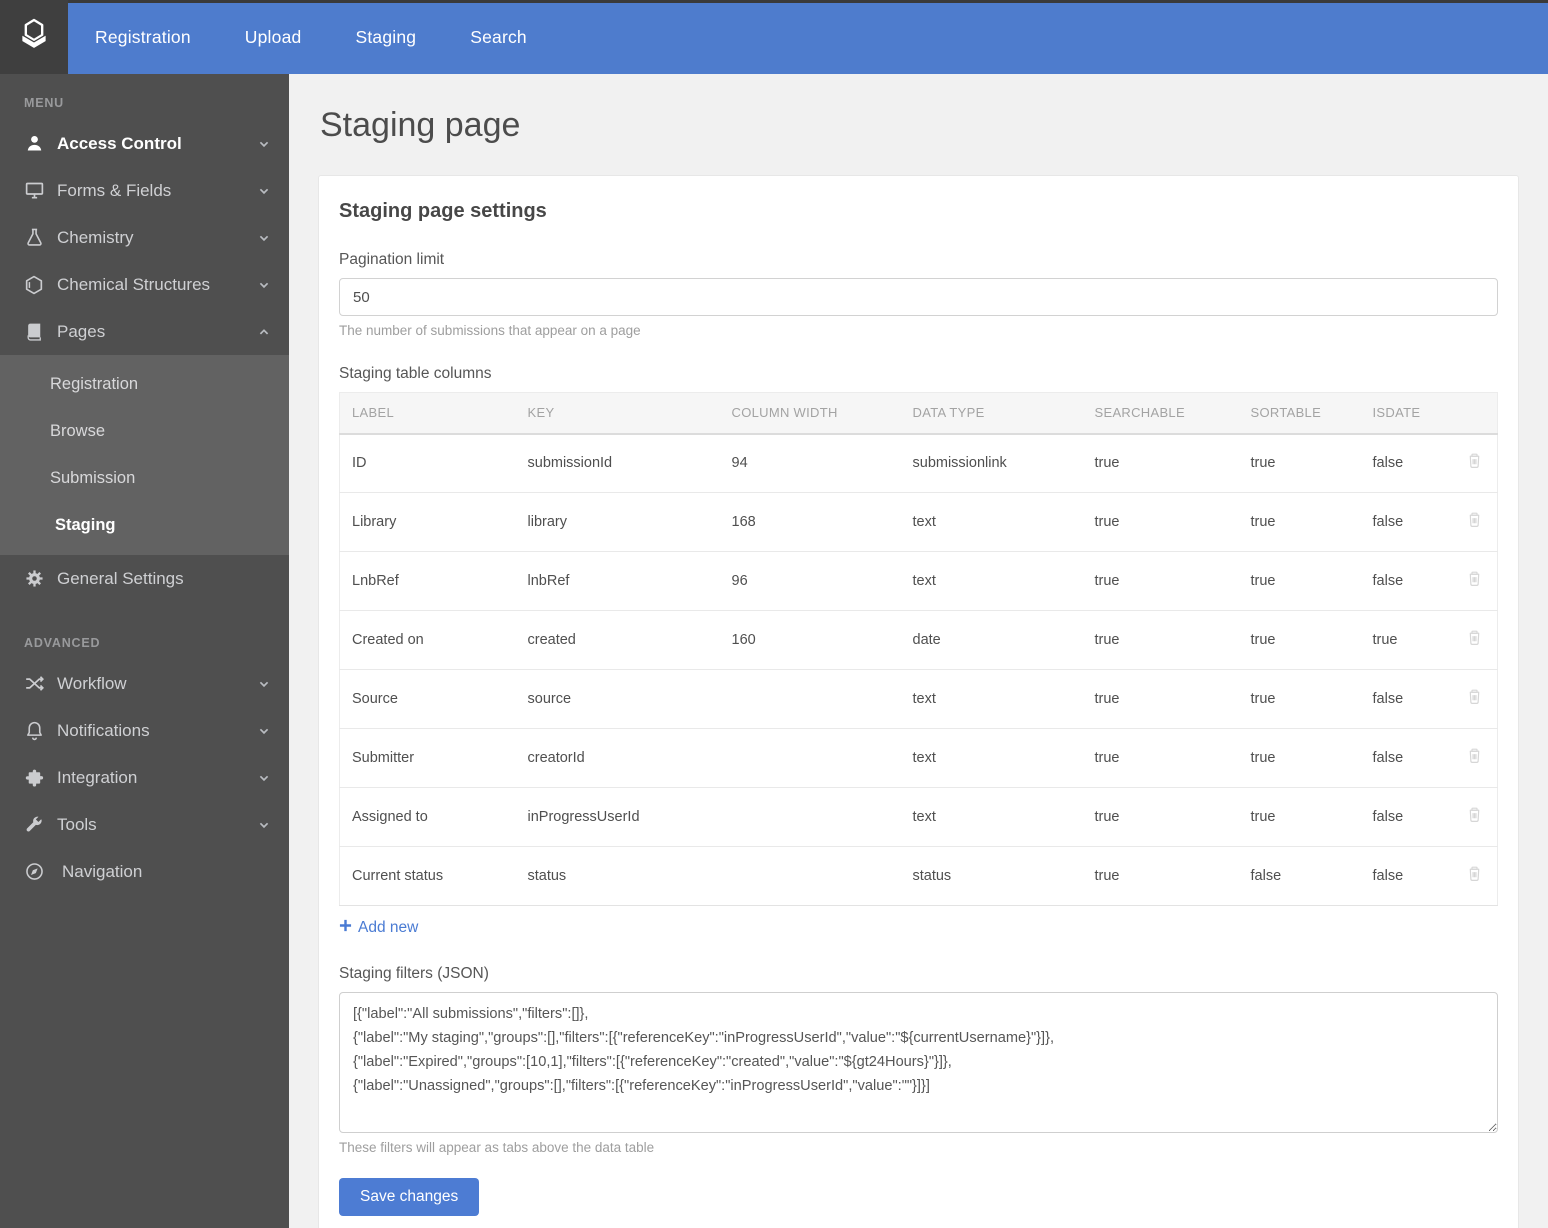  What do you see at coordinates (991, 876) in the screenshot?
I see `cell-data-type: status` at bounding box center [991, 876].